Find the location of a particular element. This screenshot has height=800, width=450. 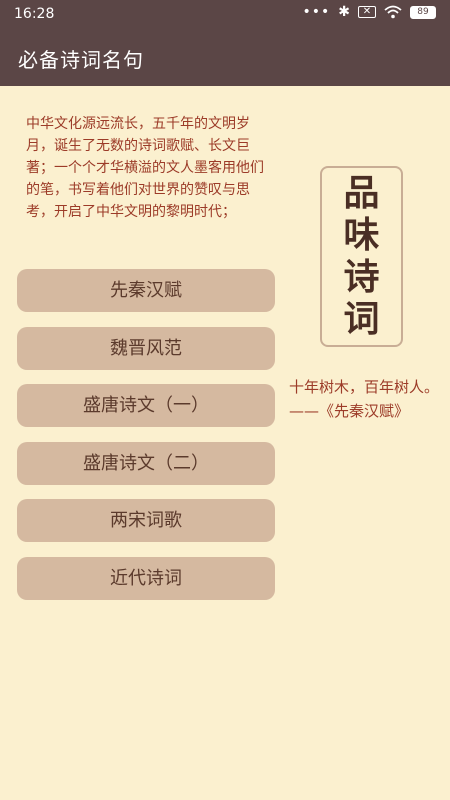

app-bar: 16:28 ••• ✱ ✕ 89 必备诗词名句 is located at coordinates (225, 43).